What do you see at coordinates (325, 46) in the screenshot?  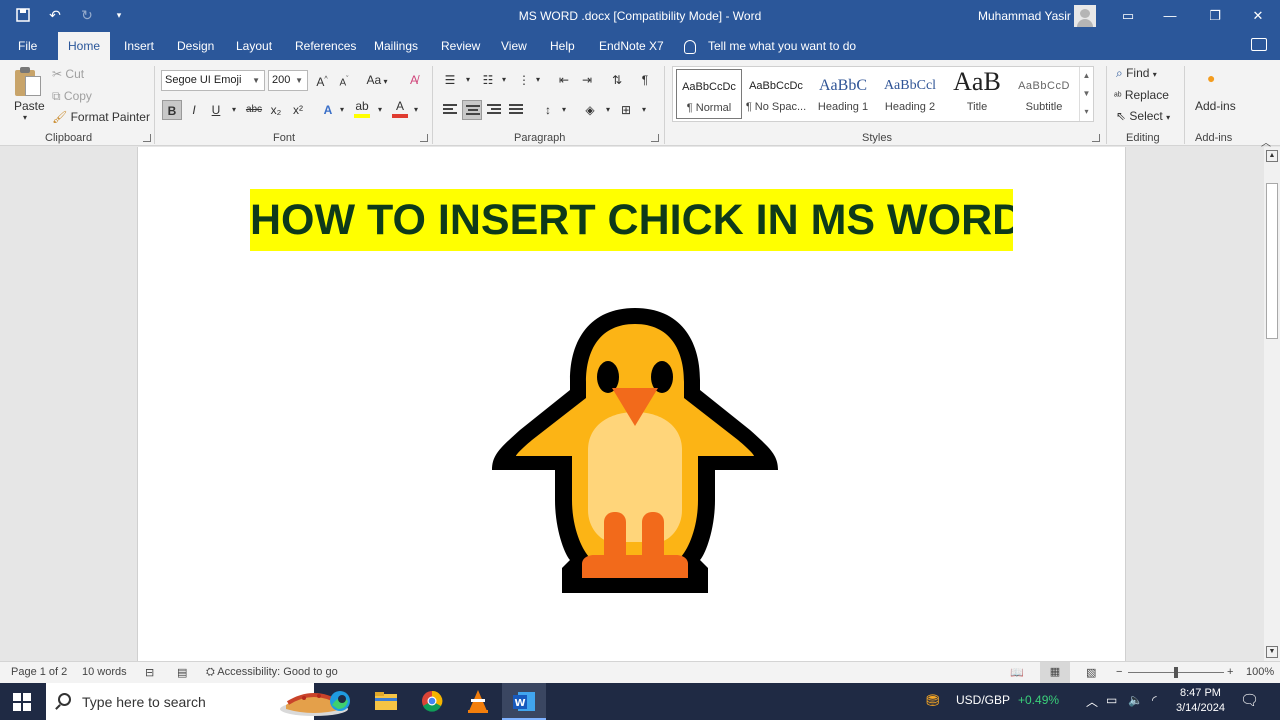 I see `tab-references: References` at bounding box center [325, 46].